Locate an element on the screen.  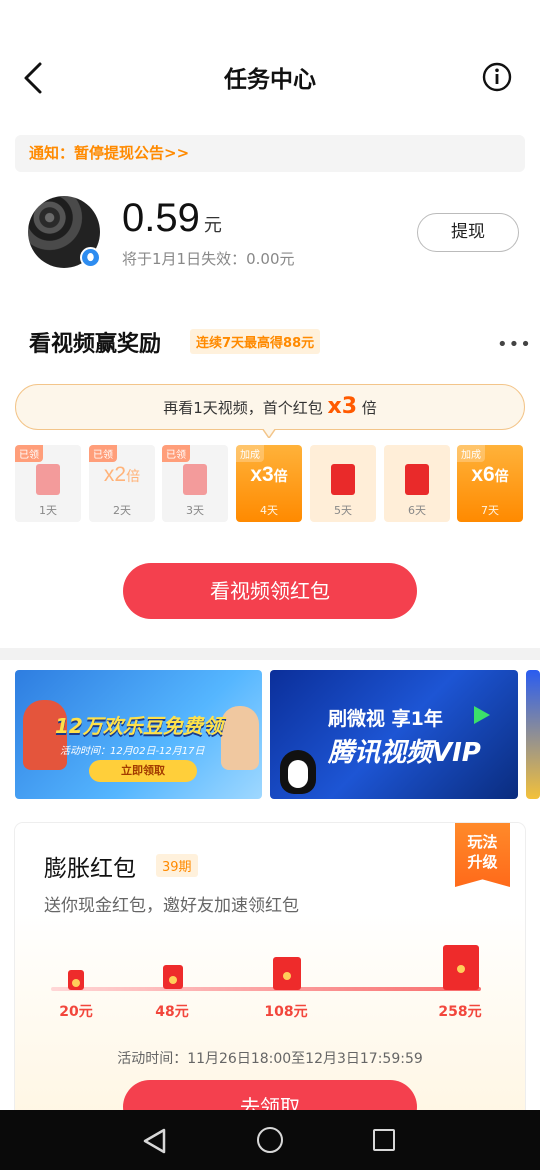
card-subtitle: 送你现金红包，邀好友加速领红包 is located at coordinates (171, 906).